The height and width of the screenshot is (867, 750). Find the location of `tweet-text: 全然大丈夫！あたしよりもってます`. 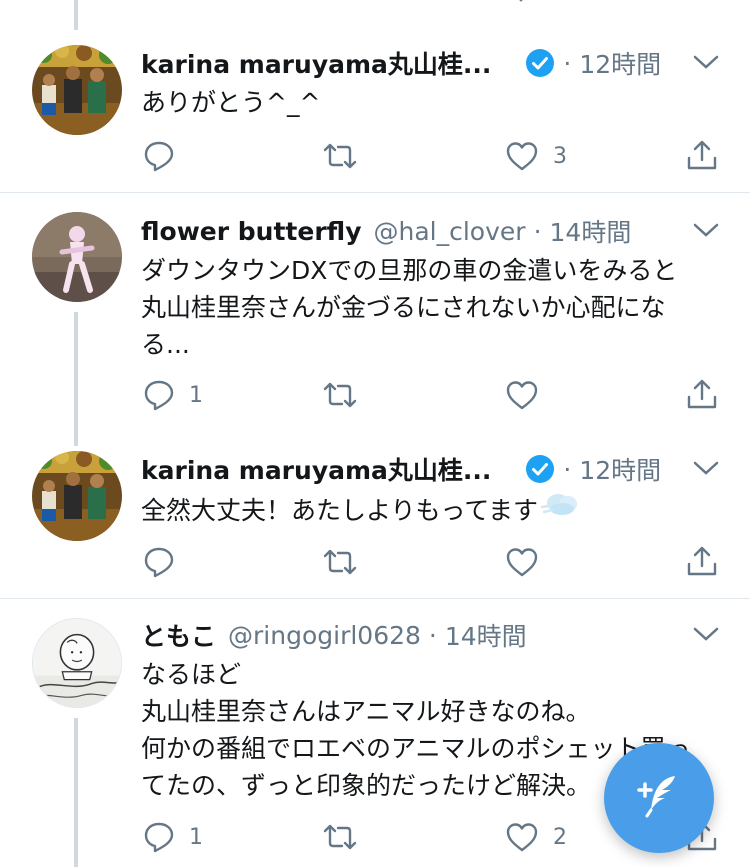

tweet-text: 全然大丈夫！あたしよりもってます is located at coordinates (428, 510).